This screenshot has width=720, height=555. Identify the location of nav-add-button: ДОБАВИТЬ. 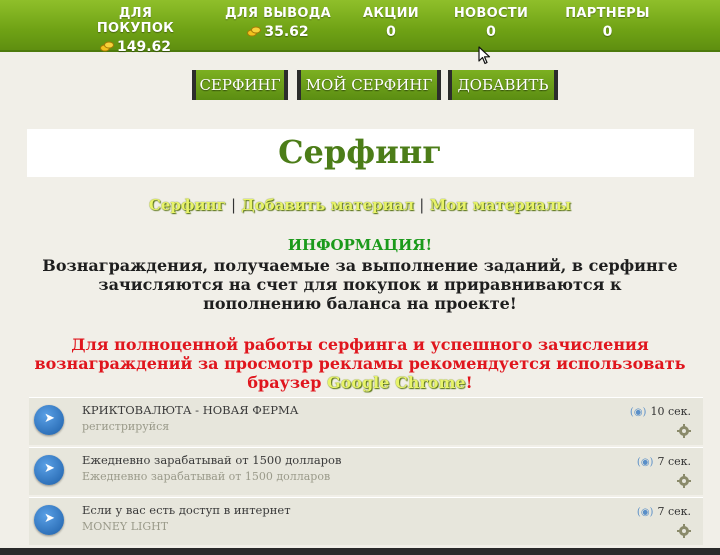
(503, 85).